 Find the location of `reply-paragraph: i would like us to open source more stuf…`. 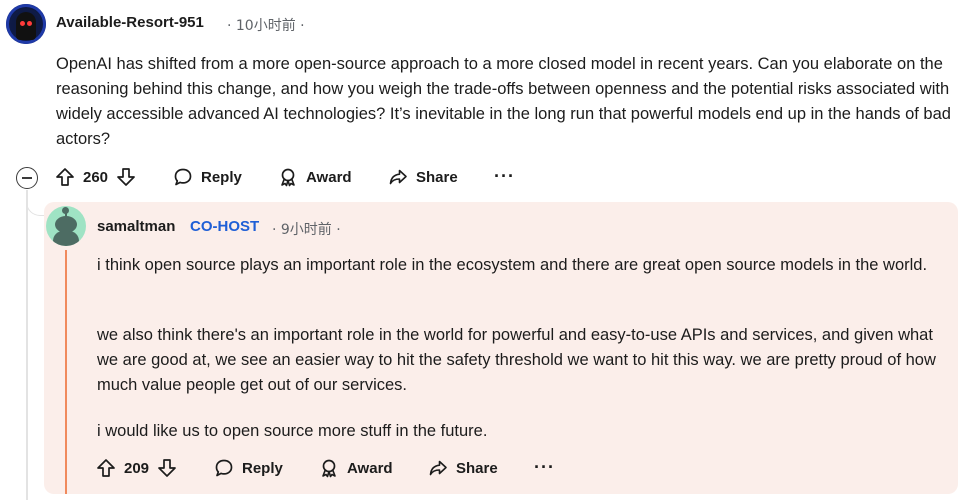

reply-paragraph: i would like us to open source more stuf… is located at coordinates (292, 431).